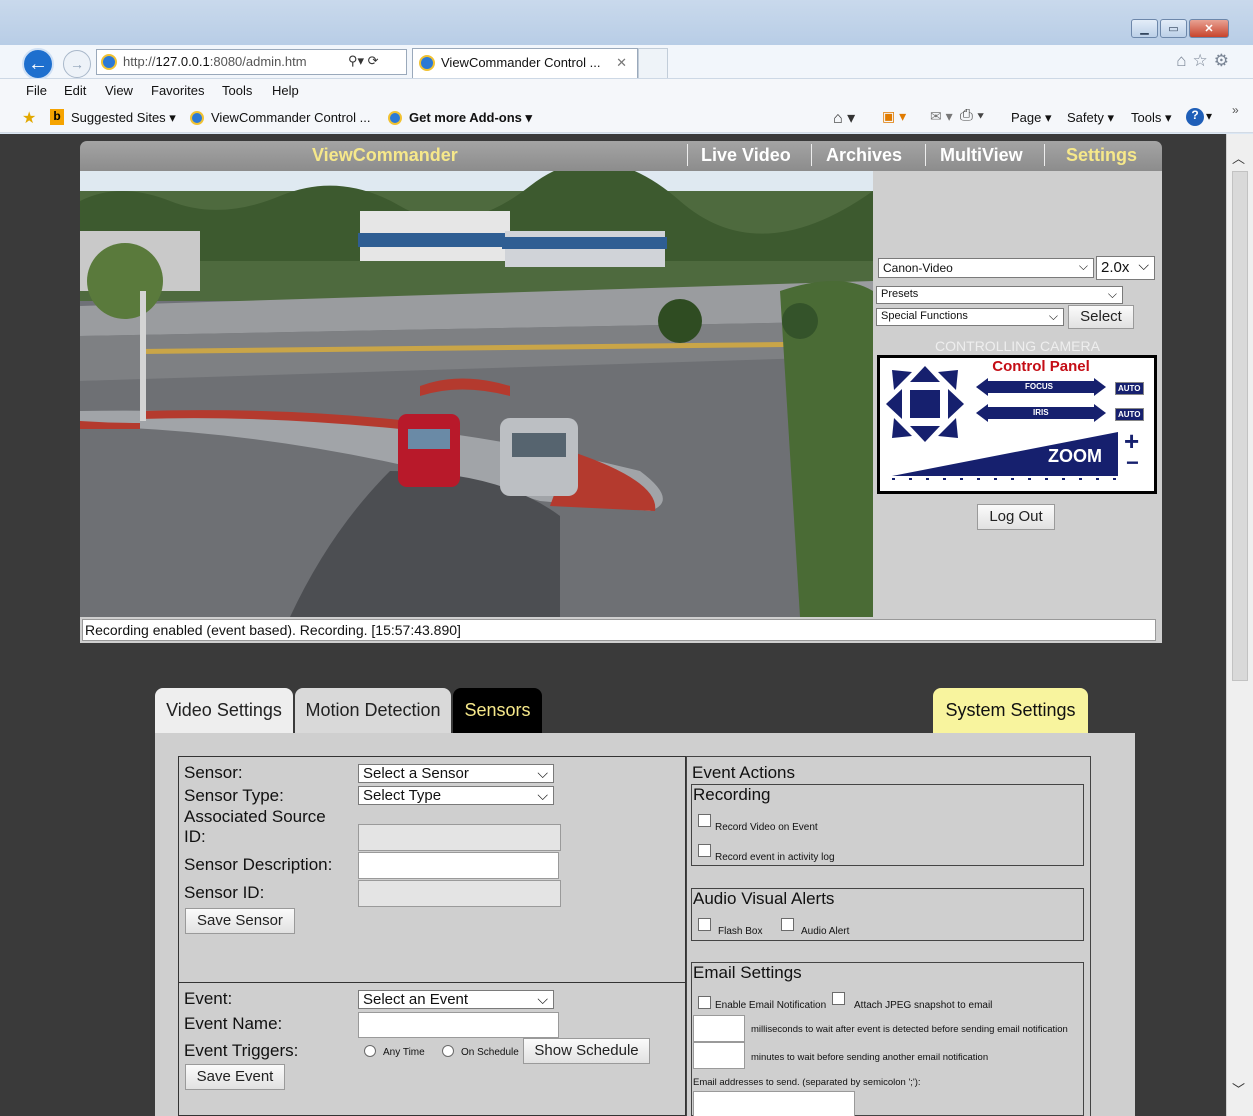  Describe the element at coordinates (1090, 118) in the screenshot. I see `safety-menu: Safety ▾` at that location.